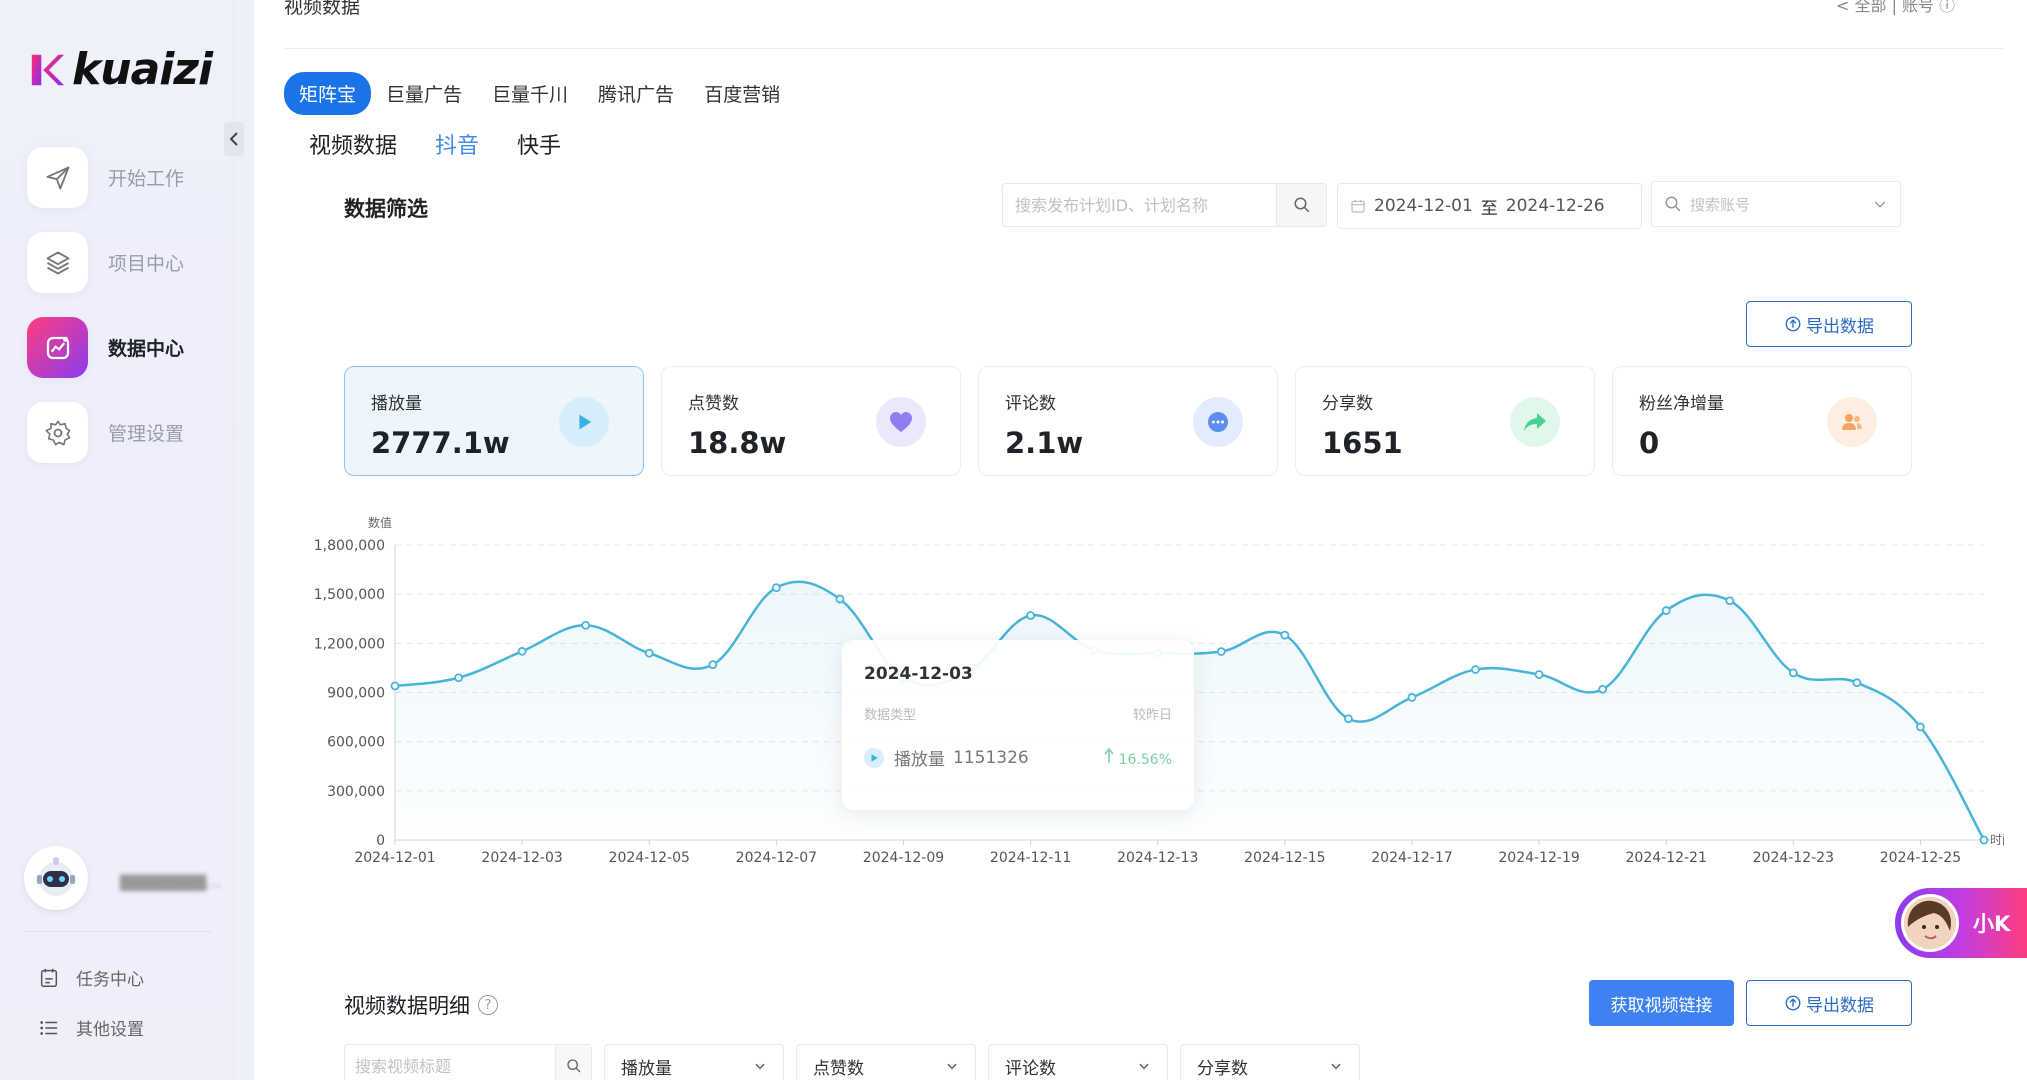  I want to click on assistant-button: 小K, so click(1961, 923).